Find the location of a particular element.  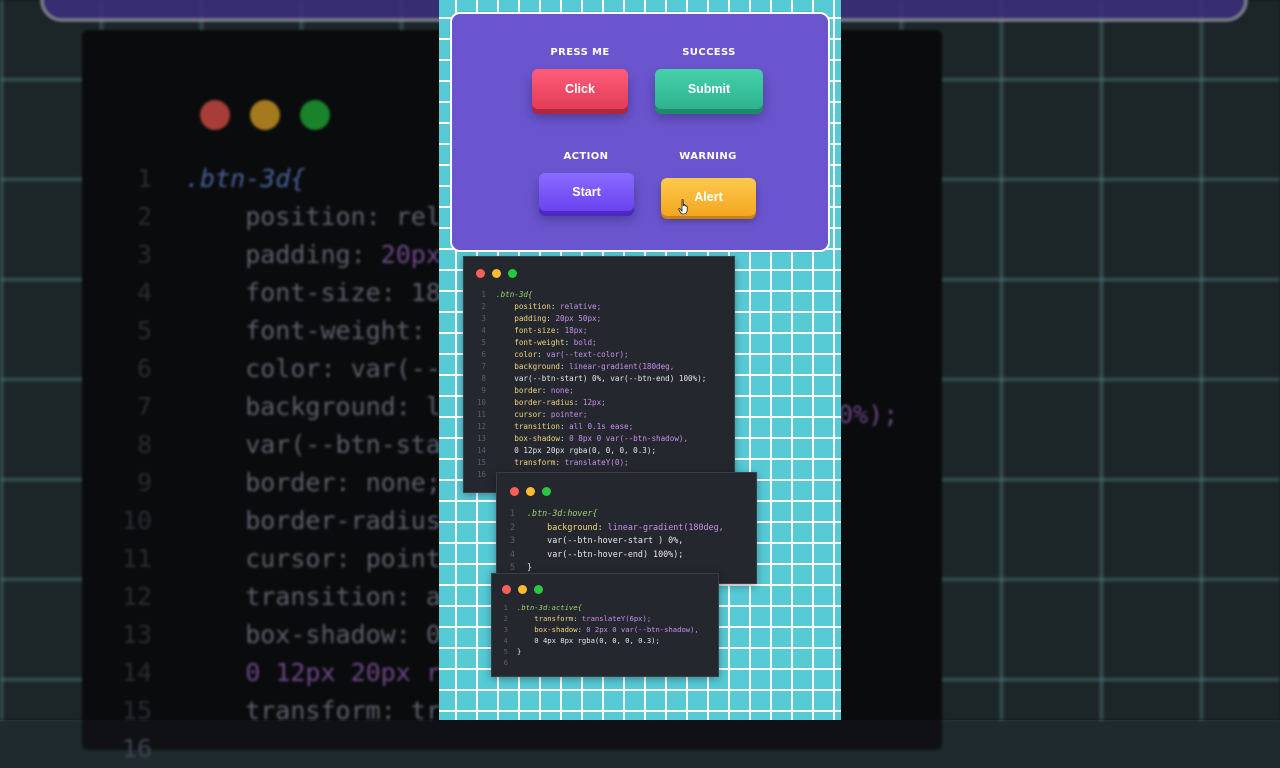

line-number: 11 is located at coordinates (481, 414).